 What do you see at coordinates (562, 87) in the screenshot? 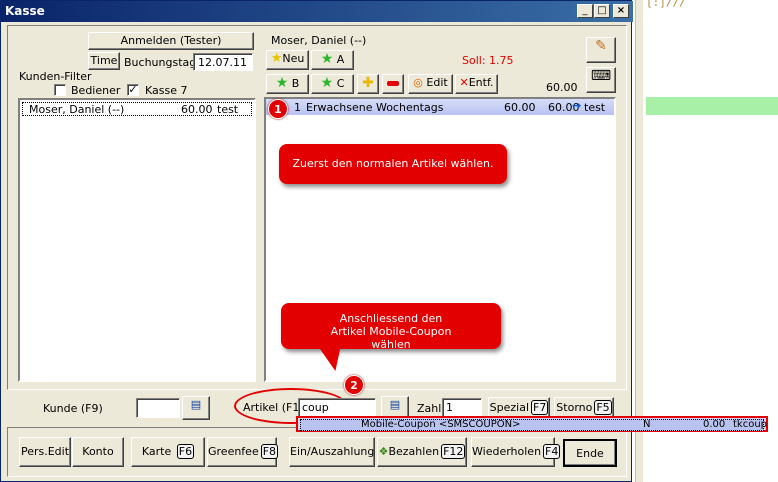
I see `total-amount: 60.00` at bounding box center [562, 87].